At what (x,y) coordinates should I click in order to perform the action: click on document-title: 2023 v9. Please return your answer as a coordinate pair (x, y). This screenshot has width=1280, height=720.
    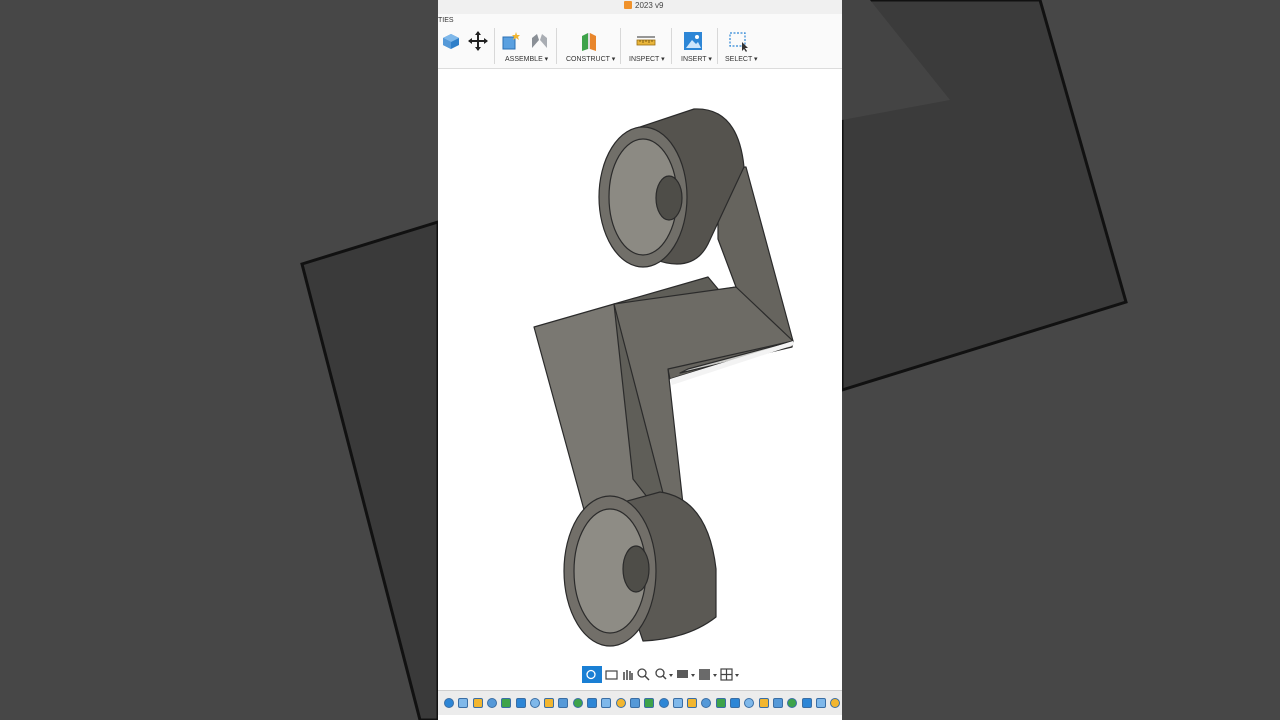
    Looking at the image, I should click on (643, 5).